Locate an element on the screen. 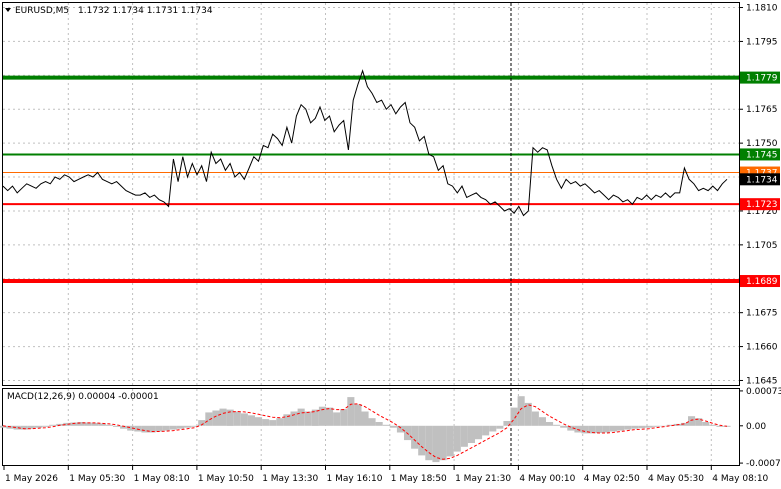  price-tick-label: 1.1795 is located at coordinates (762, 42).